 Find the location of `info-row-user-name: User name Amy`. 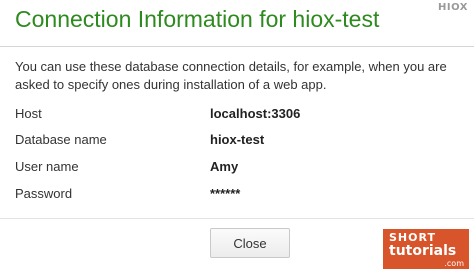

info-row-user-name: User name Amy is located at coordinates (235, 168).